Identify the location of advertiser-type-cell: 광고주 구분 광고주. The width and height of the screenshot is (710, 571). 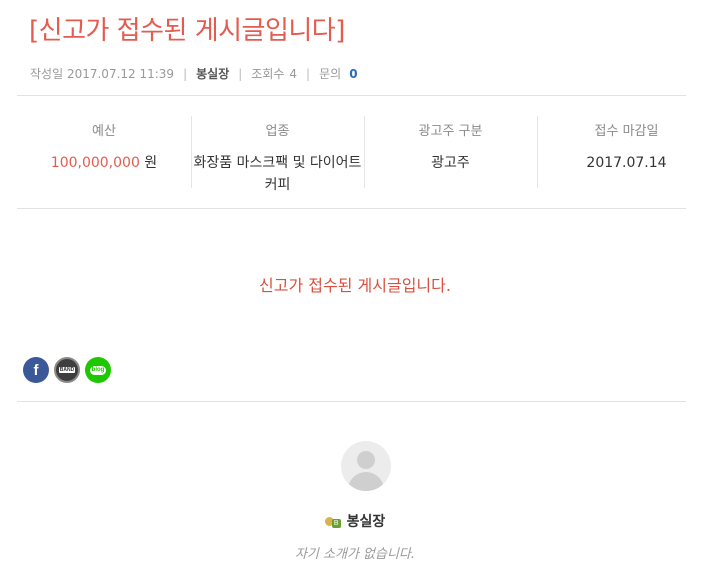
(450, 153).